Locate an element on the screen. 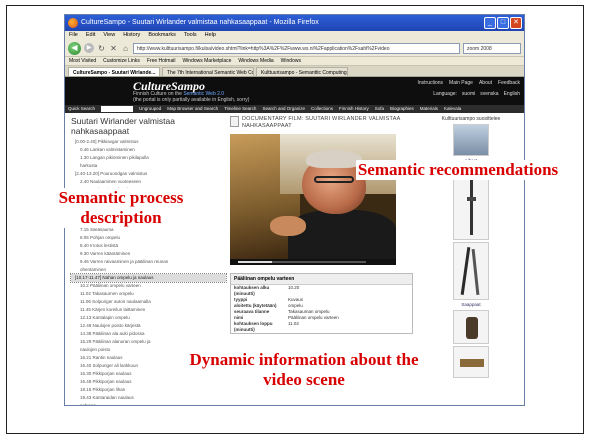 This screenshot has width=590, height=439. process-step-item: 8.05 Pohjan ompelu is located at coordinates (148, 238).